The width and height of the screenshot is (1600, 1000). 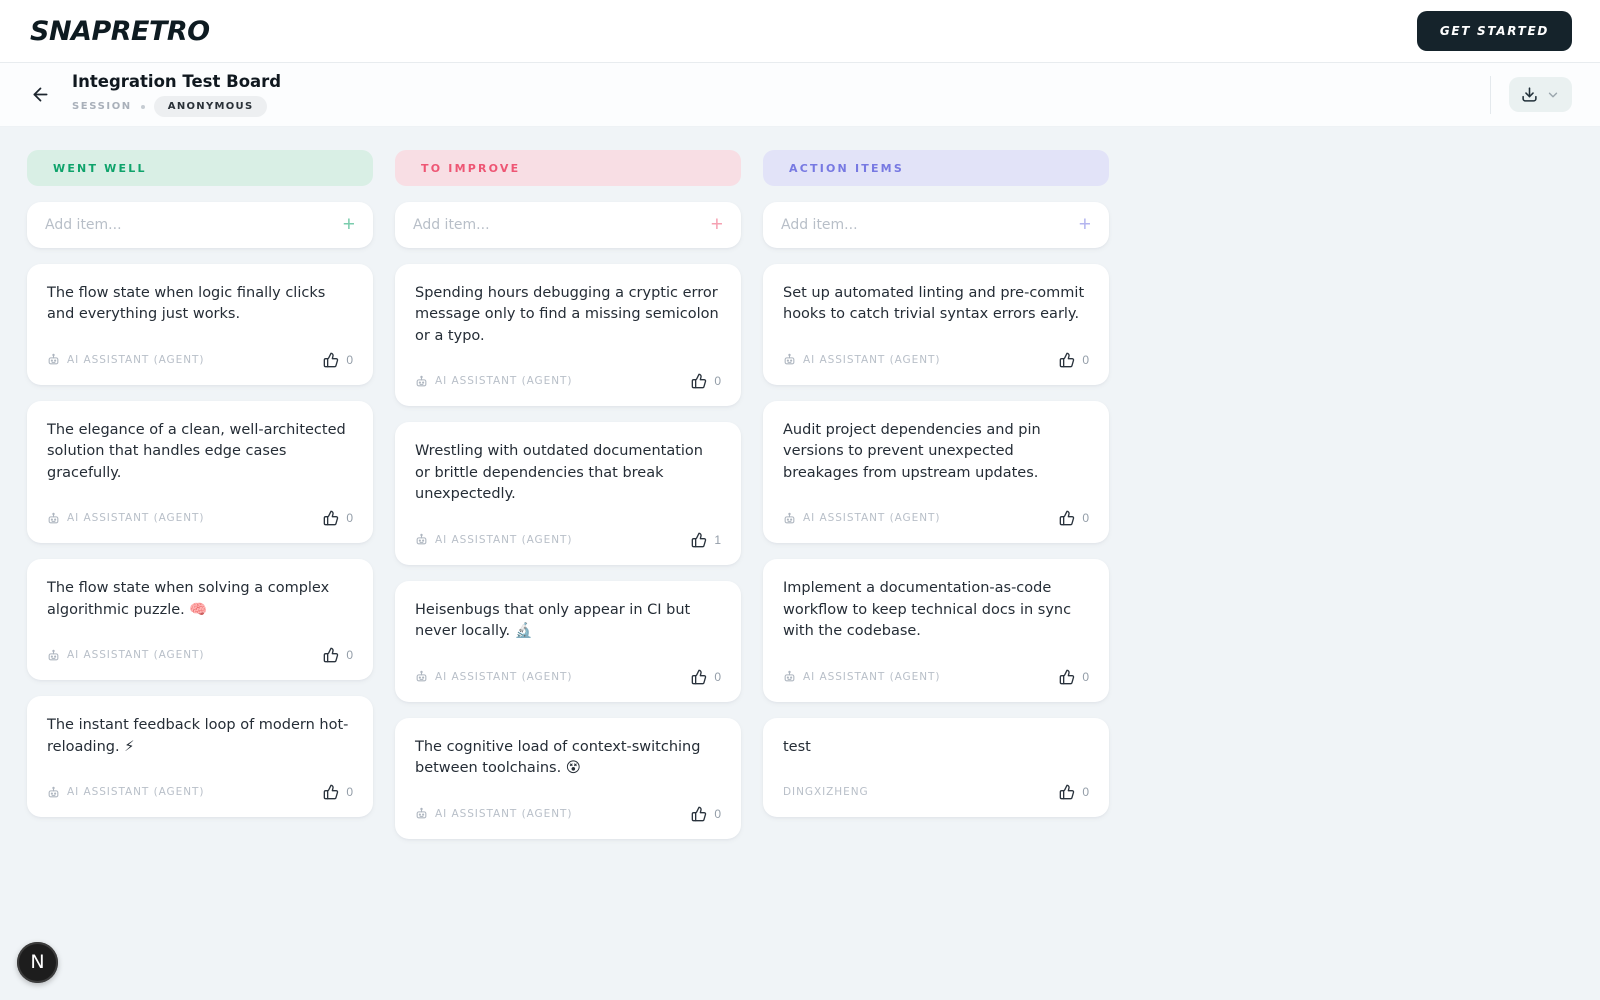 What do you see at coordinates (1494, 31) in the screenshot?
I see `get-started-button: GET STARTED` at bounding box center [1494, 31].